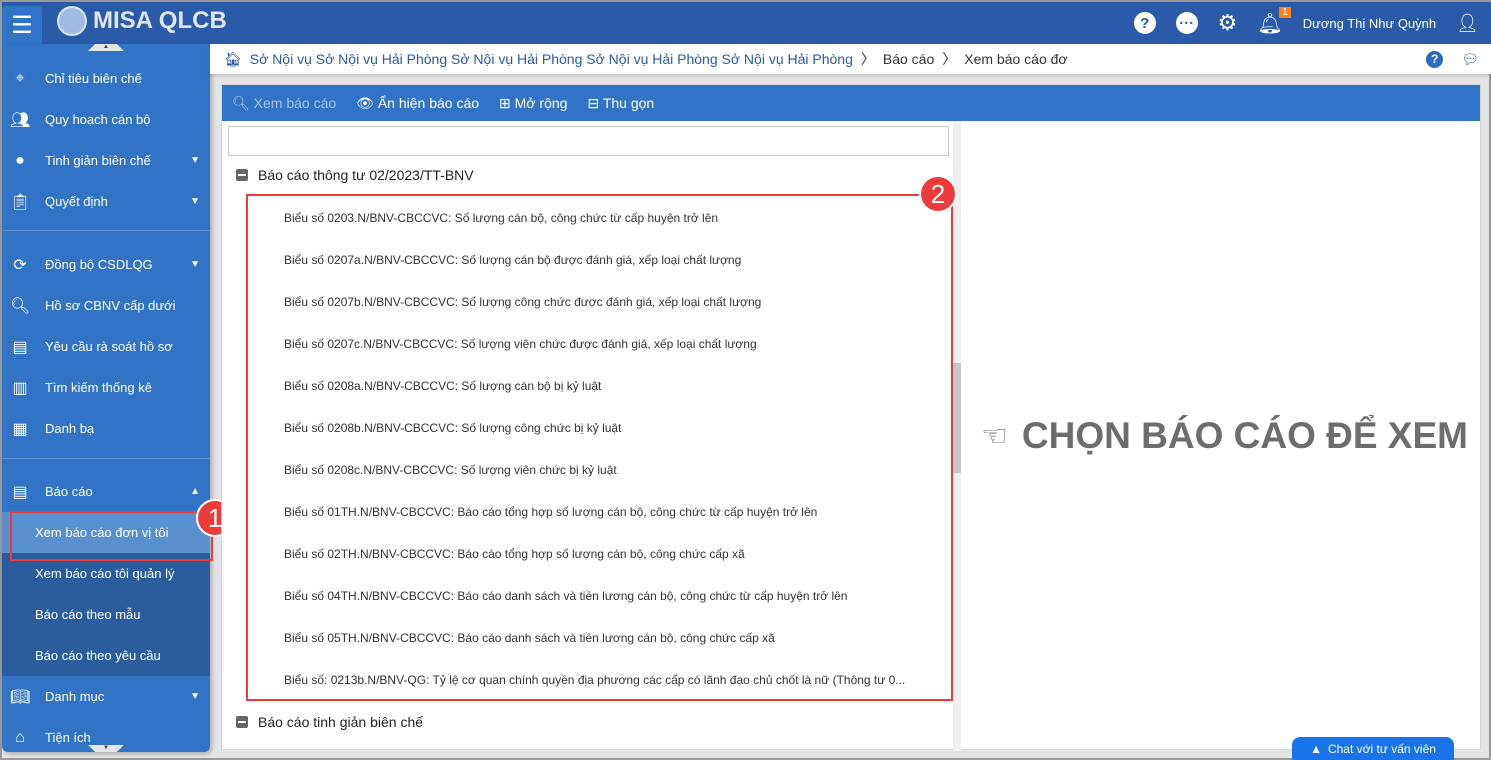 The height and width of the screenshot is (760, 1491). I want to click on sidebar-item: 👥︎ Quy hoạch cán bộ, so click(106, 119).